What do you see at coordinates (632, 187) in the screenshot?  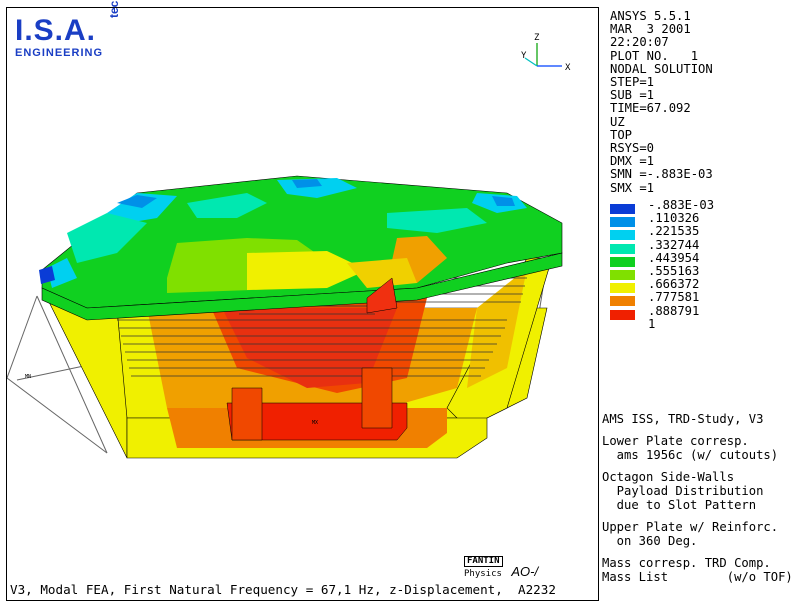 I see `info-line: SMX =1` at bounding box center [632, 187].